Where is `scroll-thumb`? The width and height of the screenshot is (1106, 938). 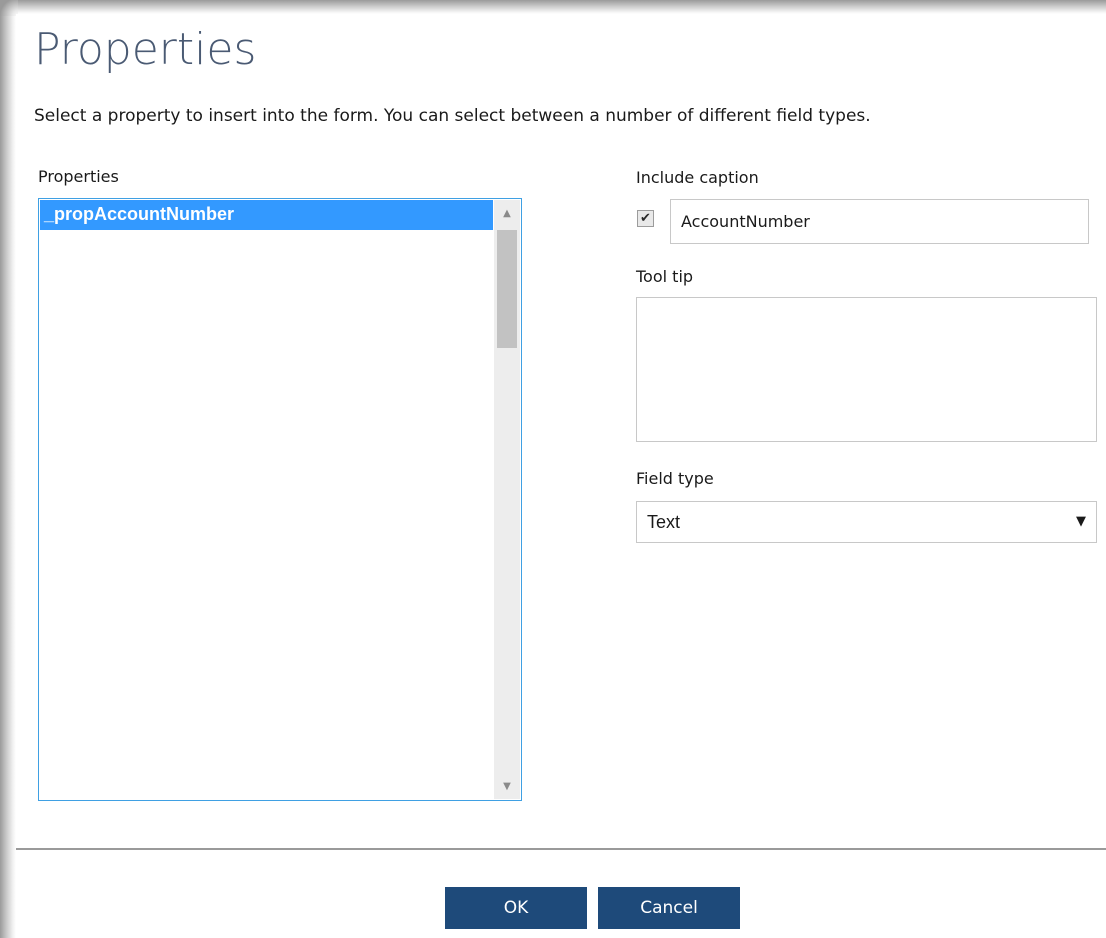 scroll-thumb is located at coordinates (507, 289).